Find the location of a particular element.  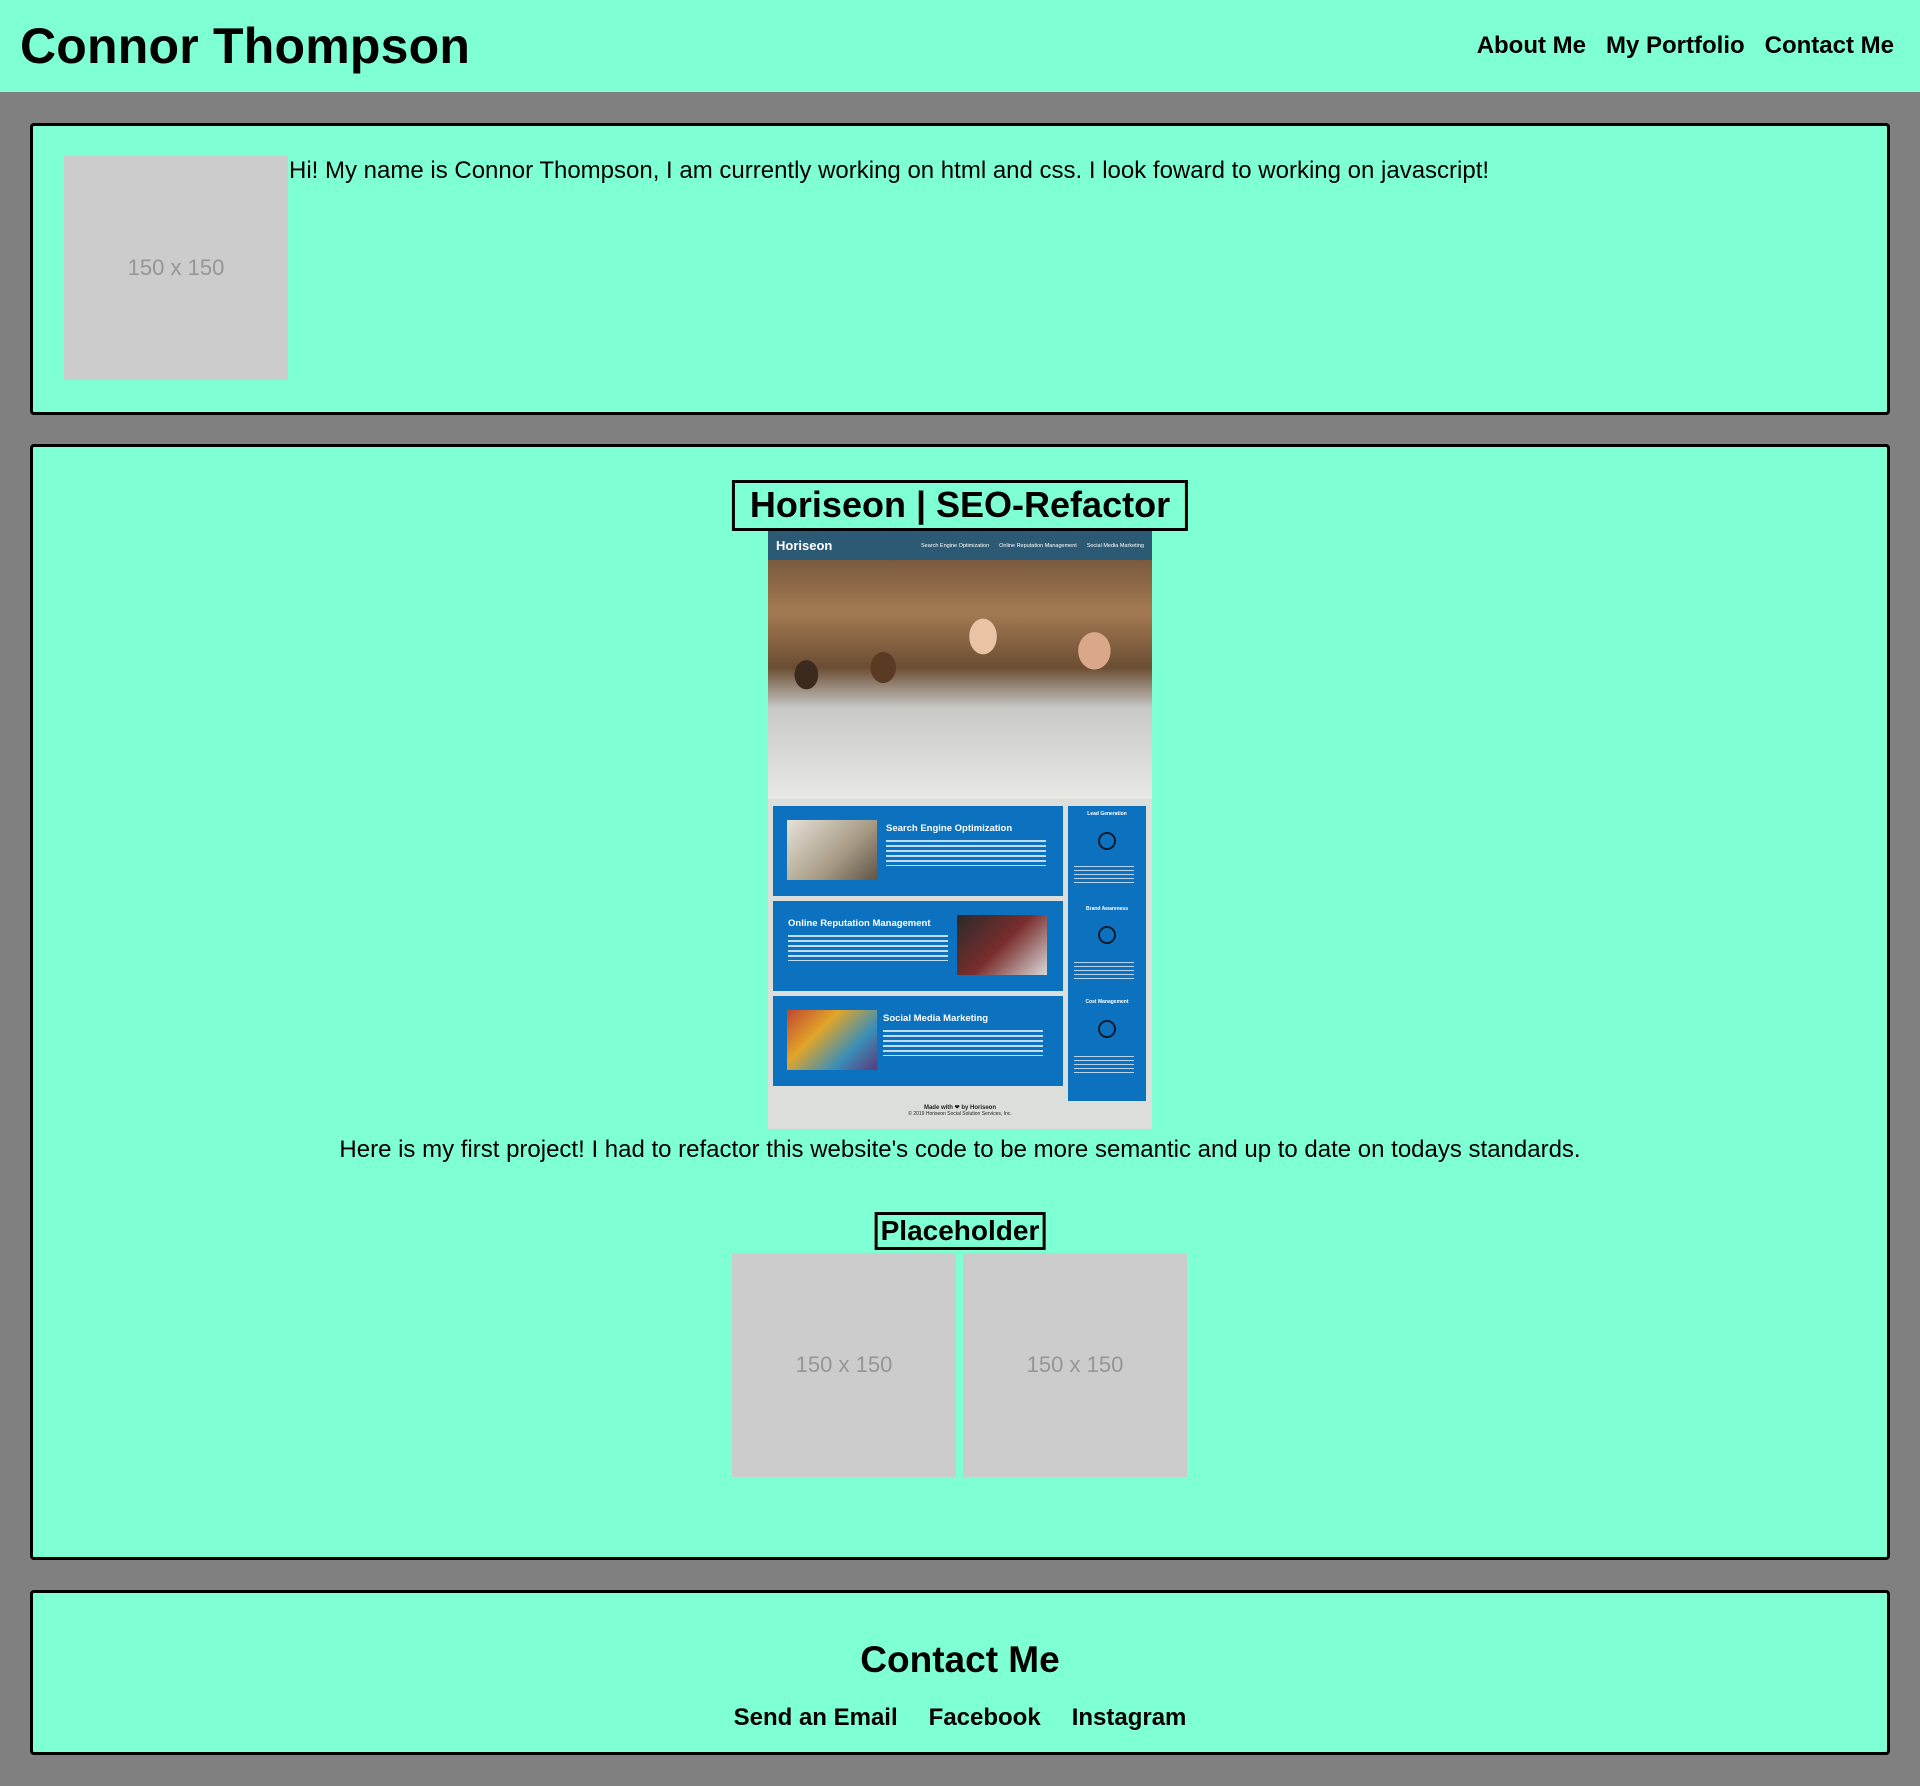

screenshot-card: Search Engine Optimization is located at coordinates (918, 851).